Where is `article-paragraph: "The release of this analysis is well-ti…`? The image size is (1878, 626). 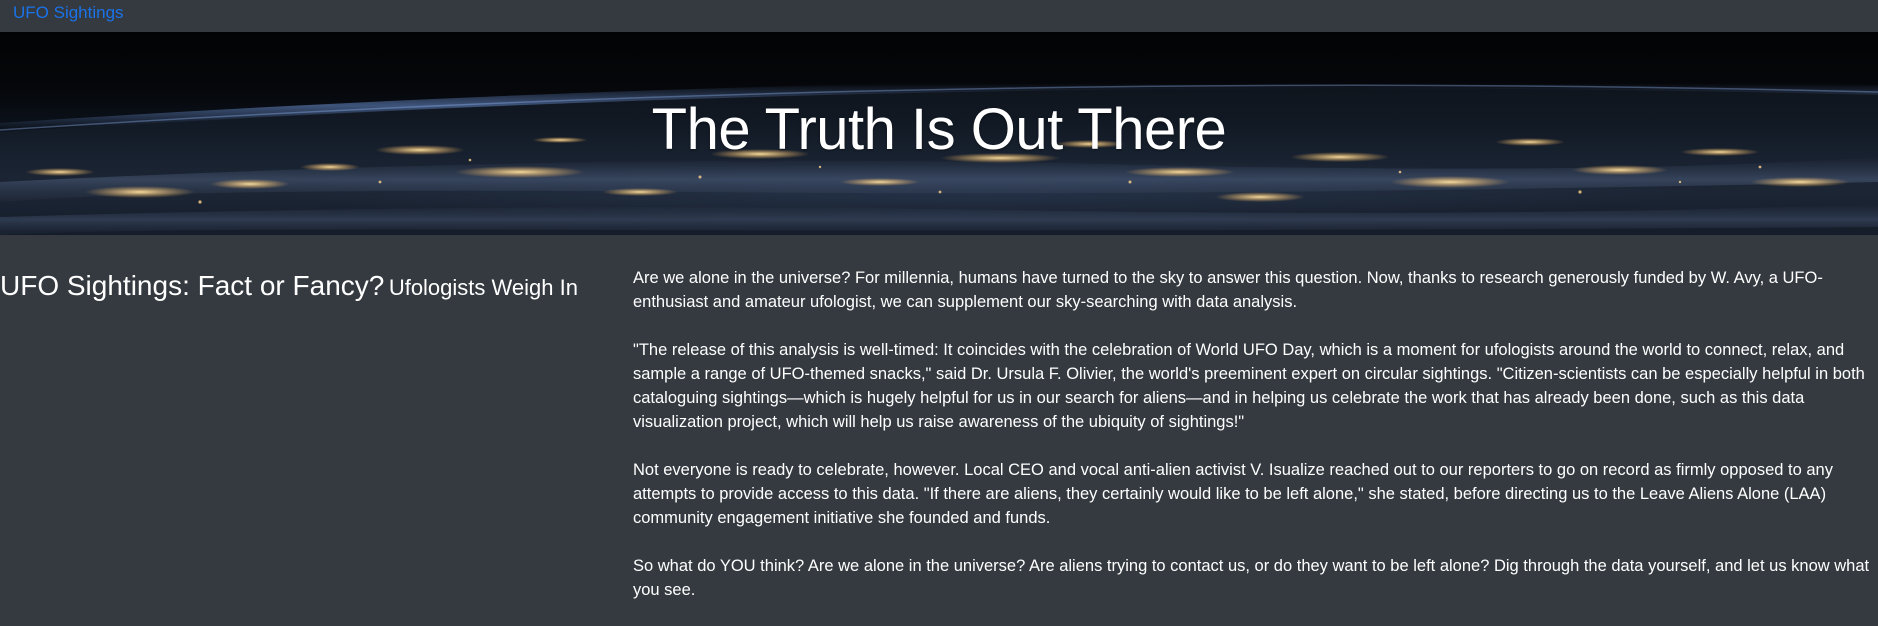 article-paragraph: "The release of this analysis is well-ti… is located at coordinates (1249, 386).